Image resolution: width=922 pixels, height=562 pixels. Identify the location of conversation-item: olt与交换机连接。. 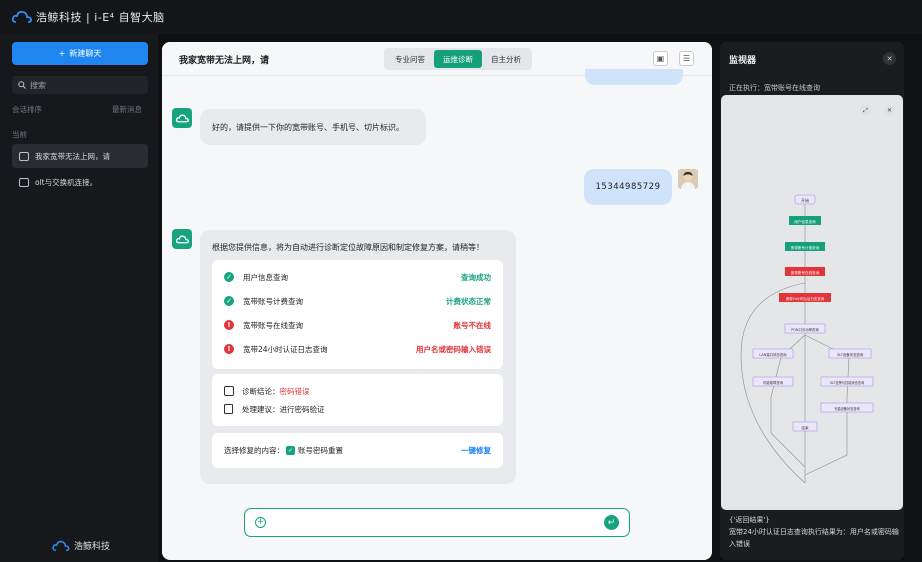
(80, 182).